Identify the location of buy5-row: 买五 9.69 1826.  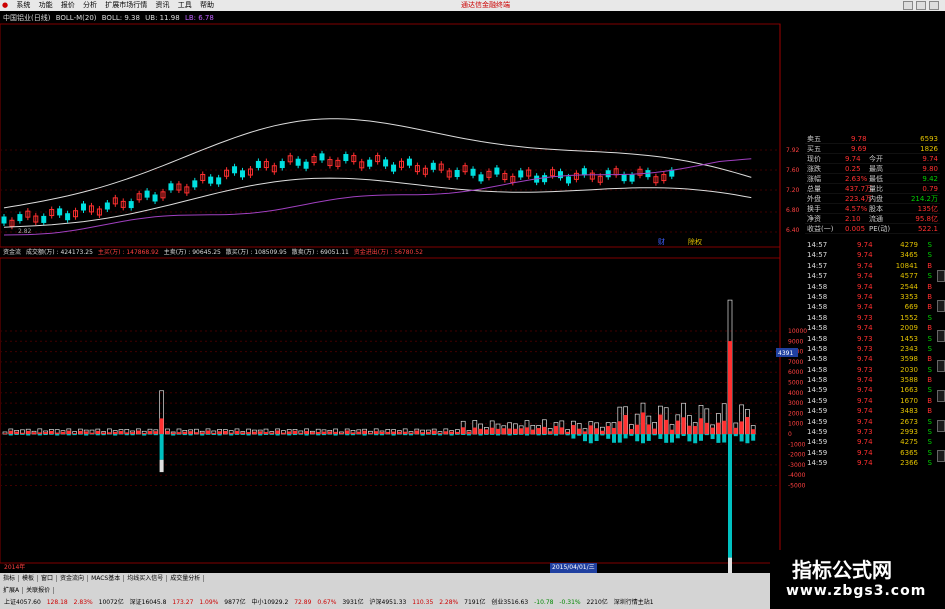
(872, 149).